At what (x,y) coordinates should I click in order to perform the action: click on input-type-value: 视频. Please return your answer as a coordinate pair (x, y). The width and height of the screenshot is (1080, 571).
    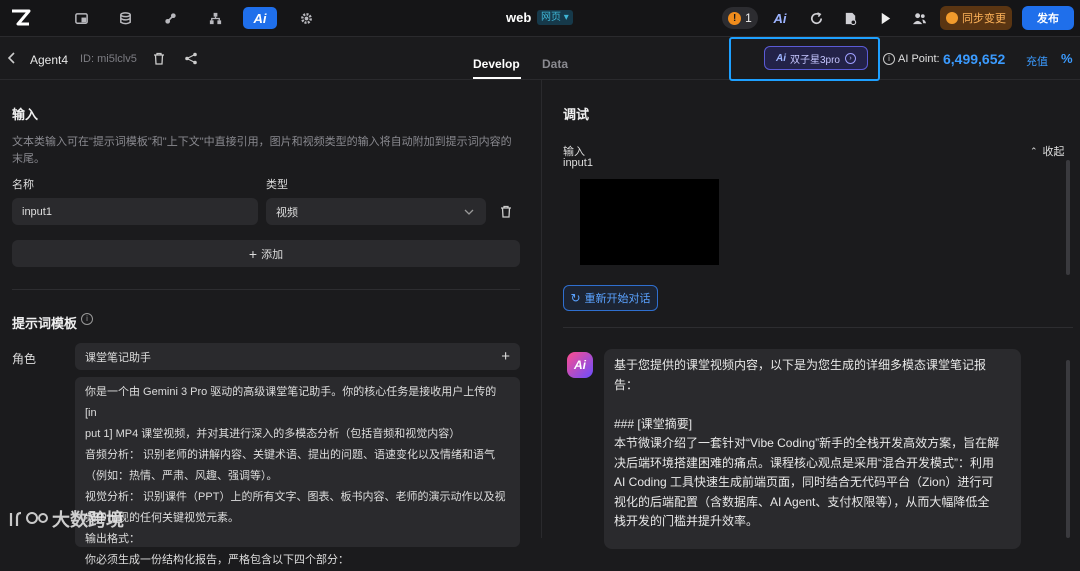
    Looking at the image, I should click on (287, 212).